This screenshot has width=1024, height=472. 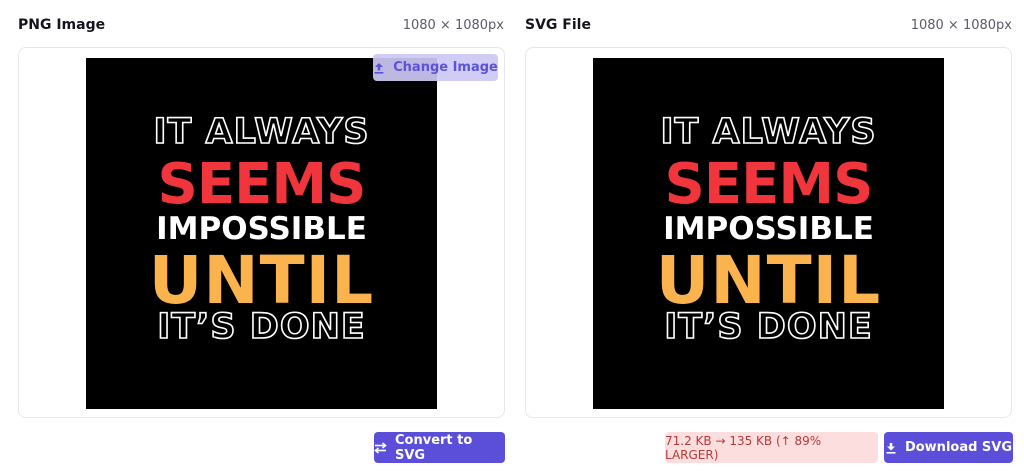 What do you see at coordinates (62, 25) in the screenshot?
I see `png-panel-title: PNG Image` at bounding box center [62, 25].